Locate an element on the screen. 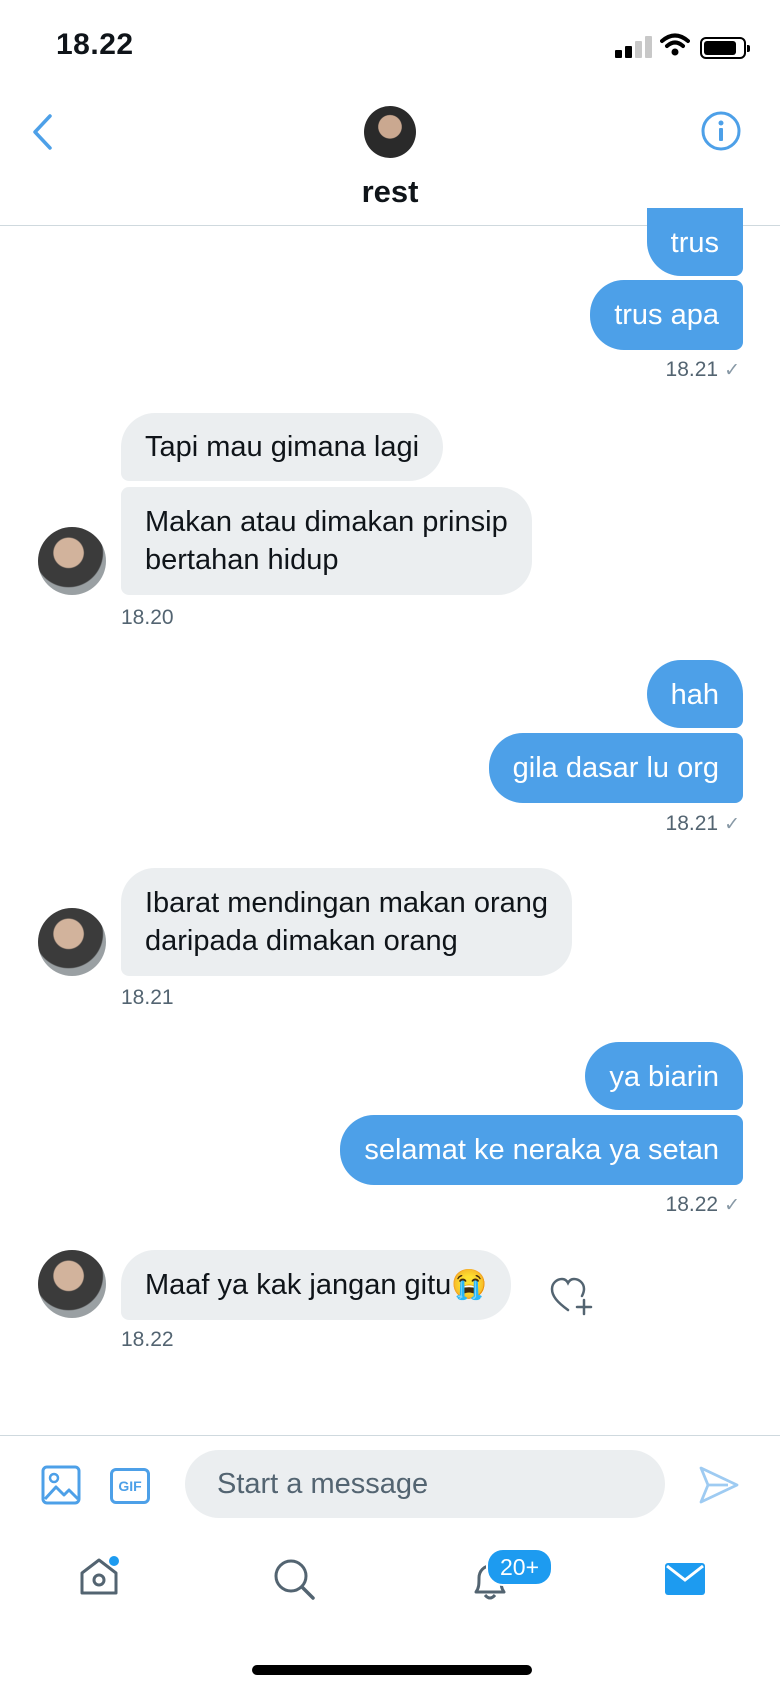 Image resolution: width=780 pixels, height=1689 pixels. info-icon is located at coordinates (721, 131).